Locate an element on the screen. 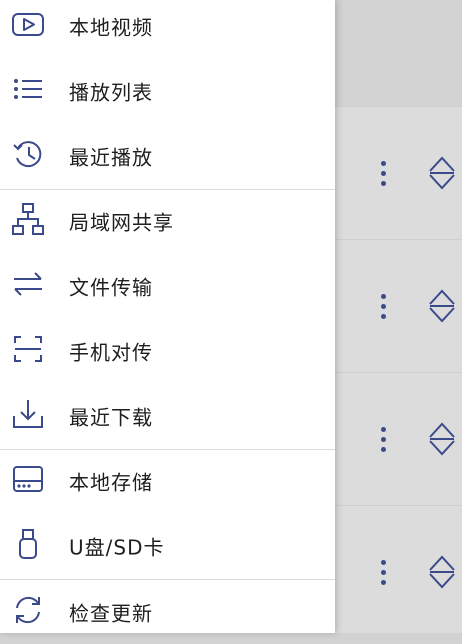 The width and height of the screenshot is (462, 644). refresh-icon is located at coordinates (28, 610).